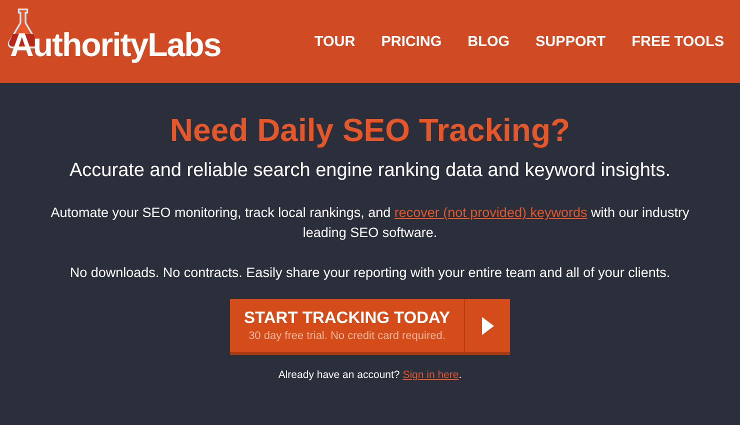 The image size is (740, 425). I want to click on intro-paragraph: Automate your SEO monitoring, track local rankings, and recover (not provided) keywords with our industry leading SEO software., so click(370, 223).